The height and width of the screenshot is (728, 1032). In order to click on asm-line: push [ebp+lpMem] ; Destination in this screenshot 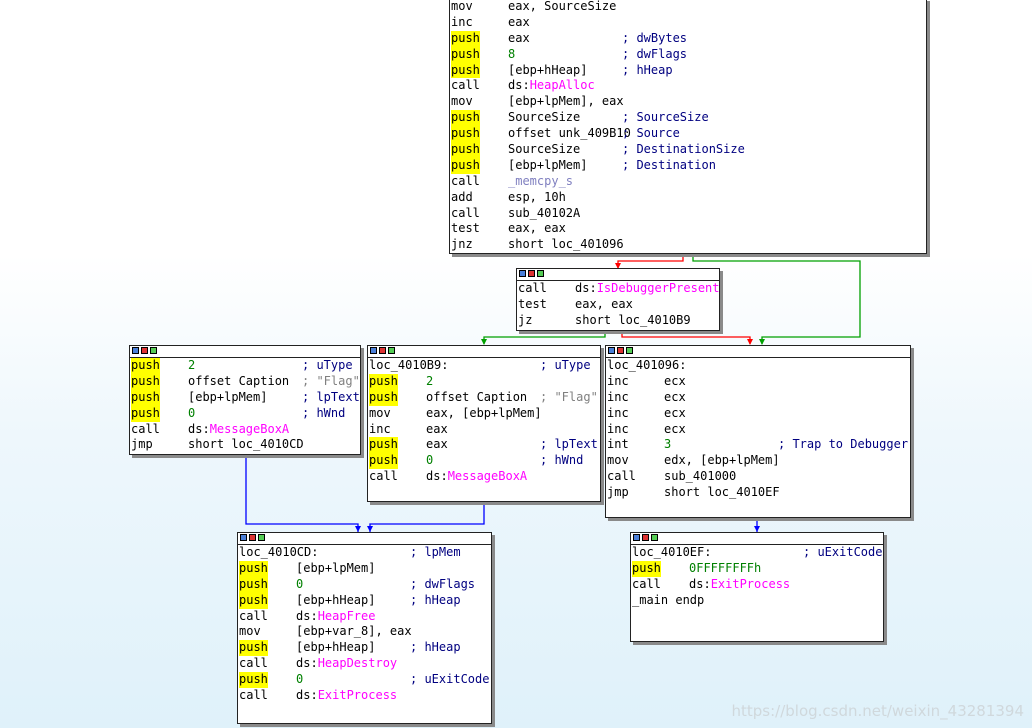, I will do `click(688, 165)`.